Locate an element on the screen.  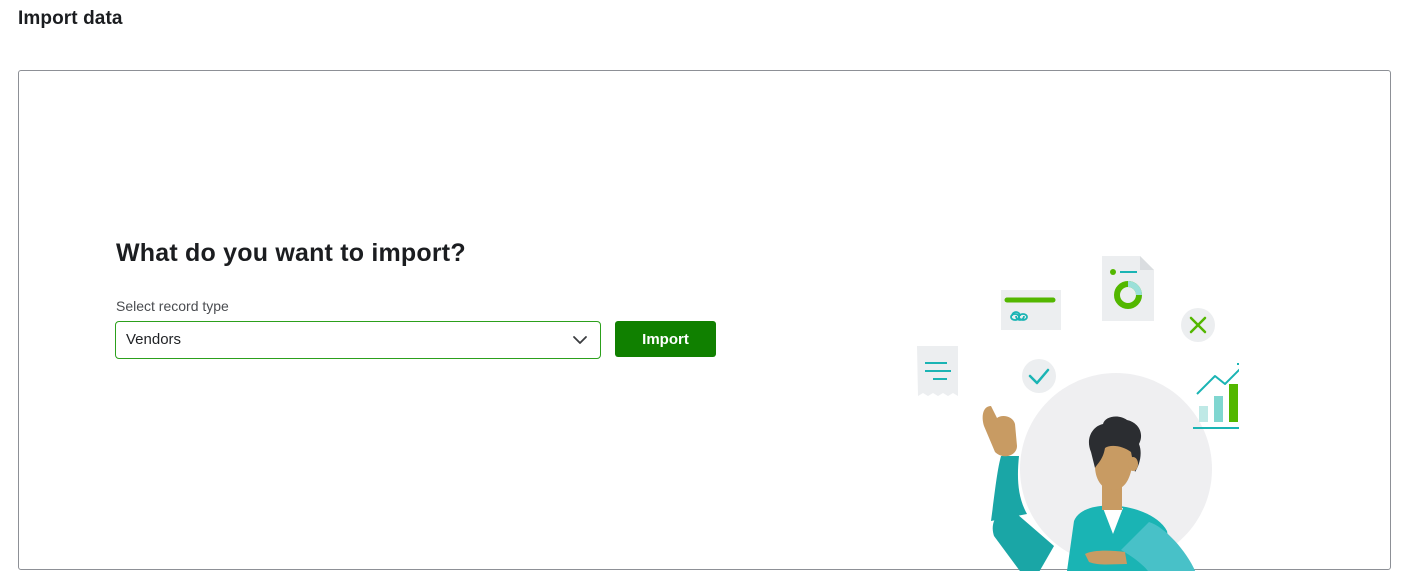
page-title: Import data is located at coordinates (70, 18).